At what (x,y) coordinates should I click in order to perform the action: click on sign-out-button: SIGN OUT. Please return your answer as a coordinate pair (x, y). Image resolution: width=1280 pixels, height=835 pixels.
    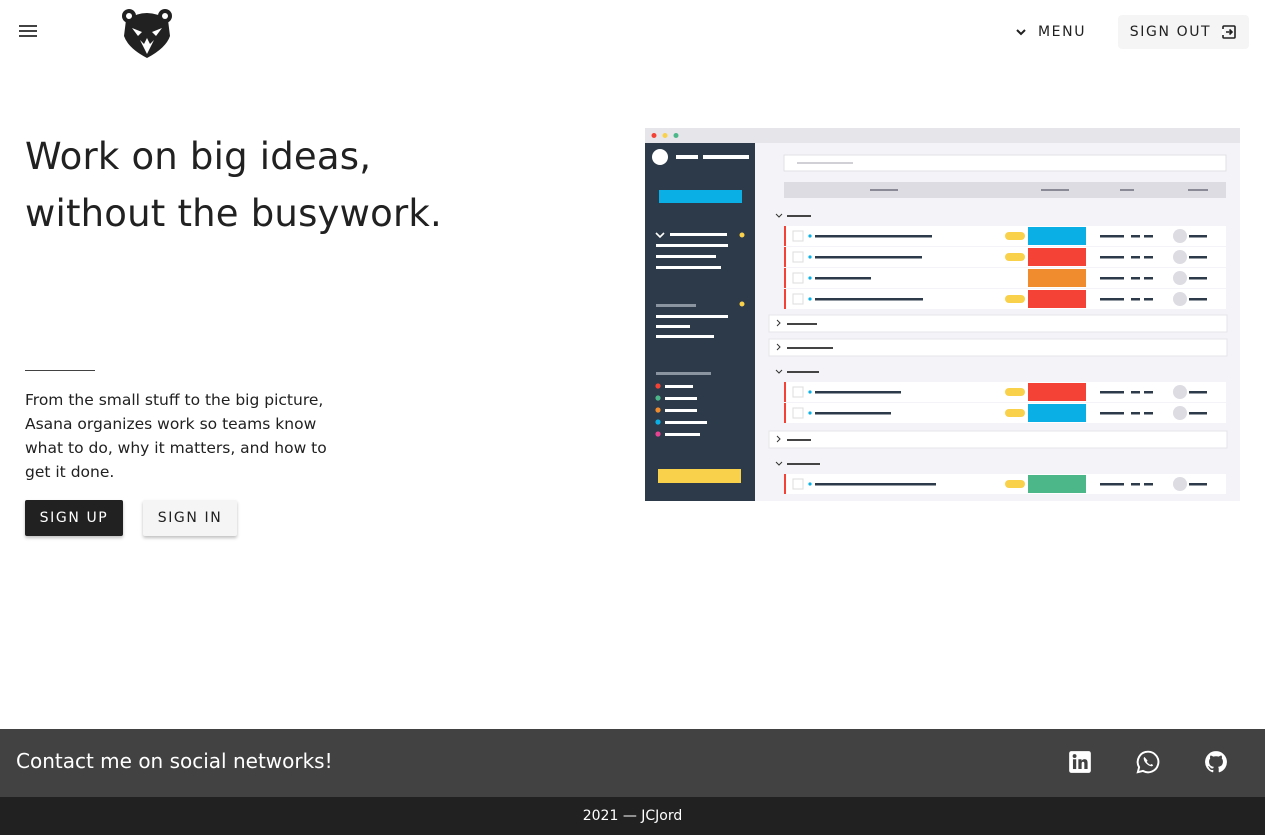
    Looking at the image, I should click on (1183, 32).